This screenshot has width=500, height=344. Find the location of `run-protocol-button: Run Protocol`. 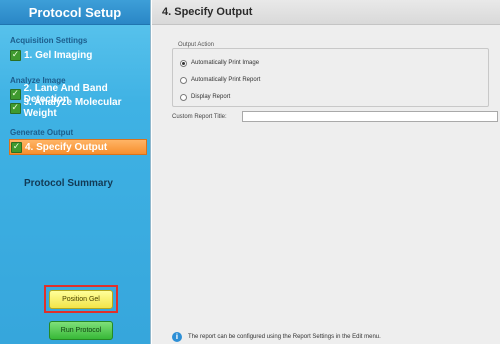

run-protocol-button: Run Protocol is located at coordinates (81, 330).